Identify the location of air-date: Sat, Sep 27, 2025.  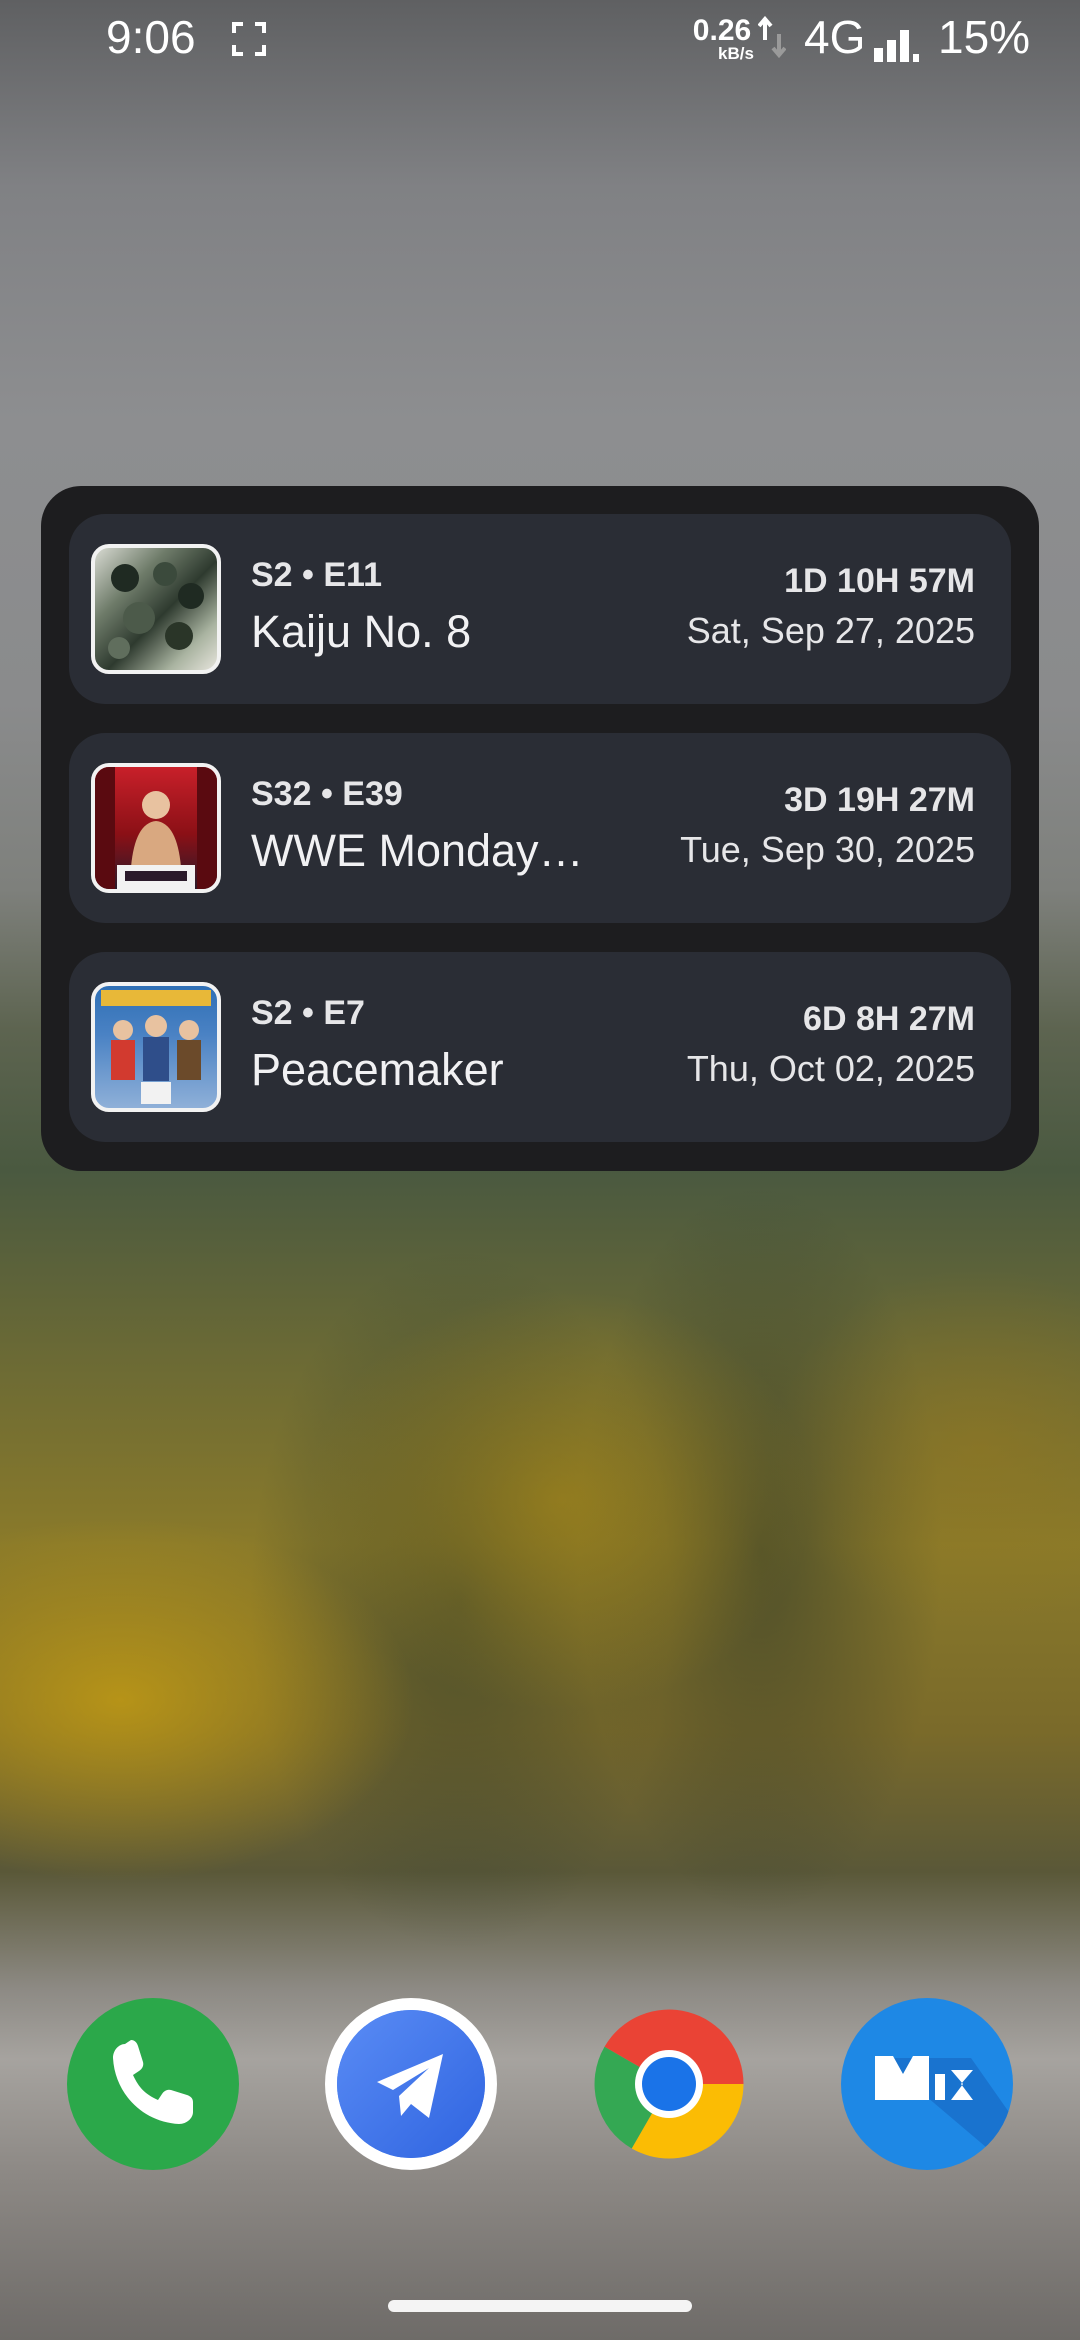
(830, 630).